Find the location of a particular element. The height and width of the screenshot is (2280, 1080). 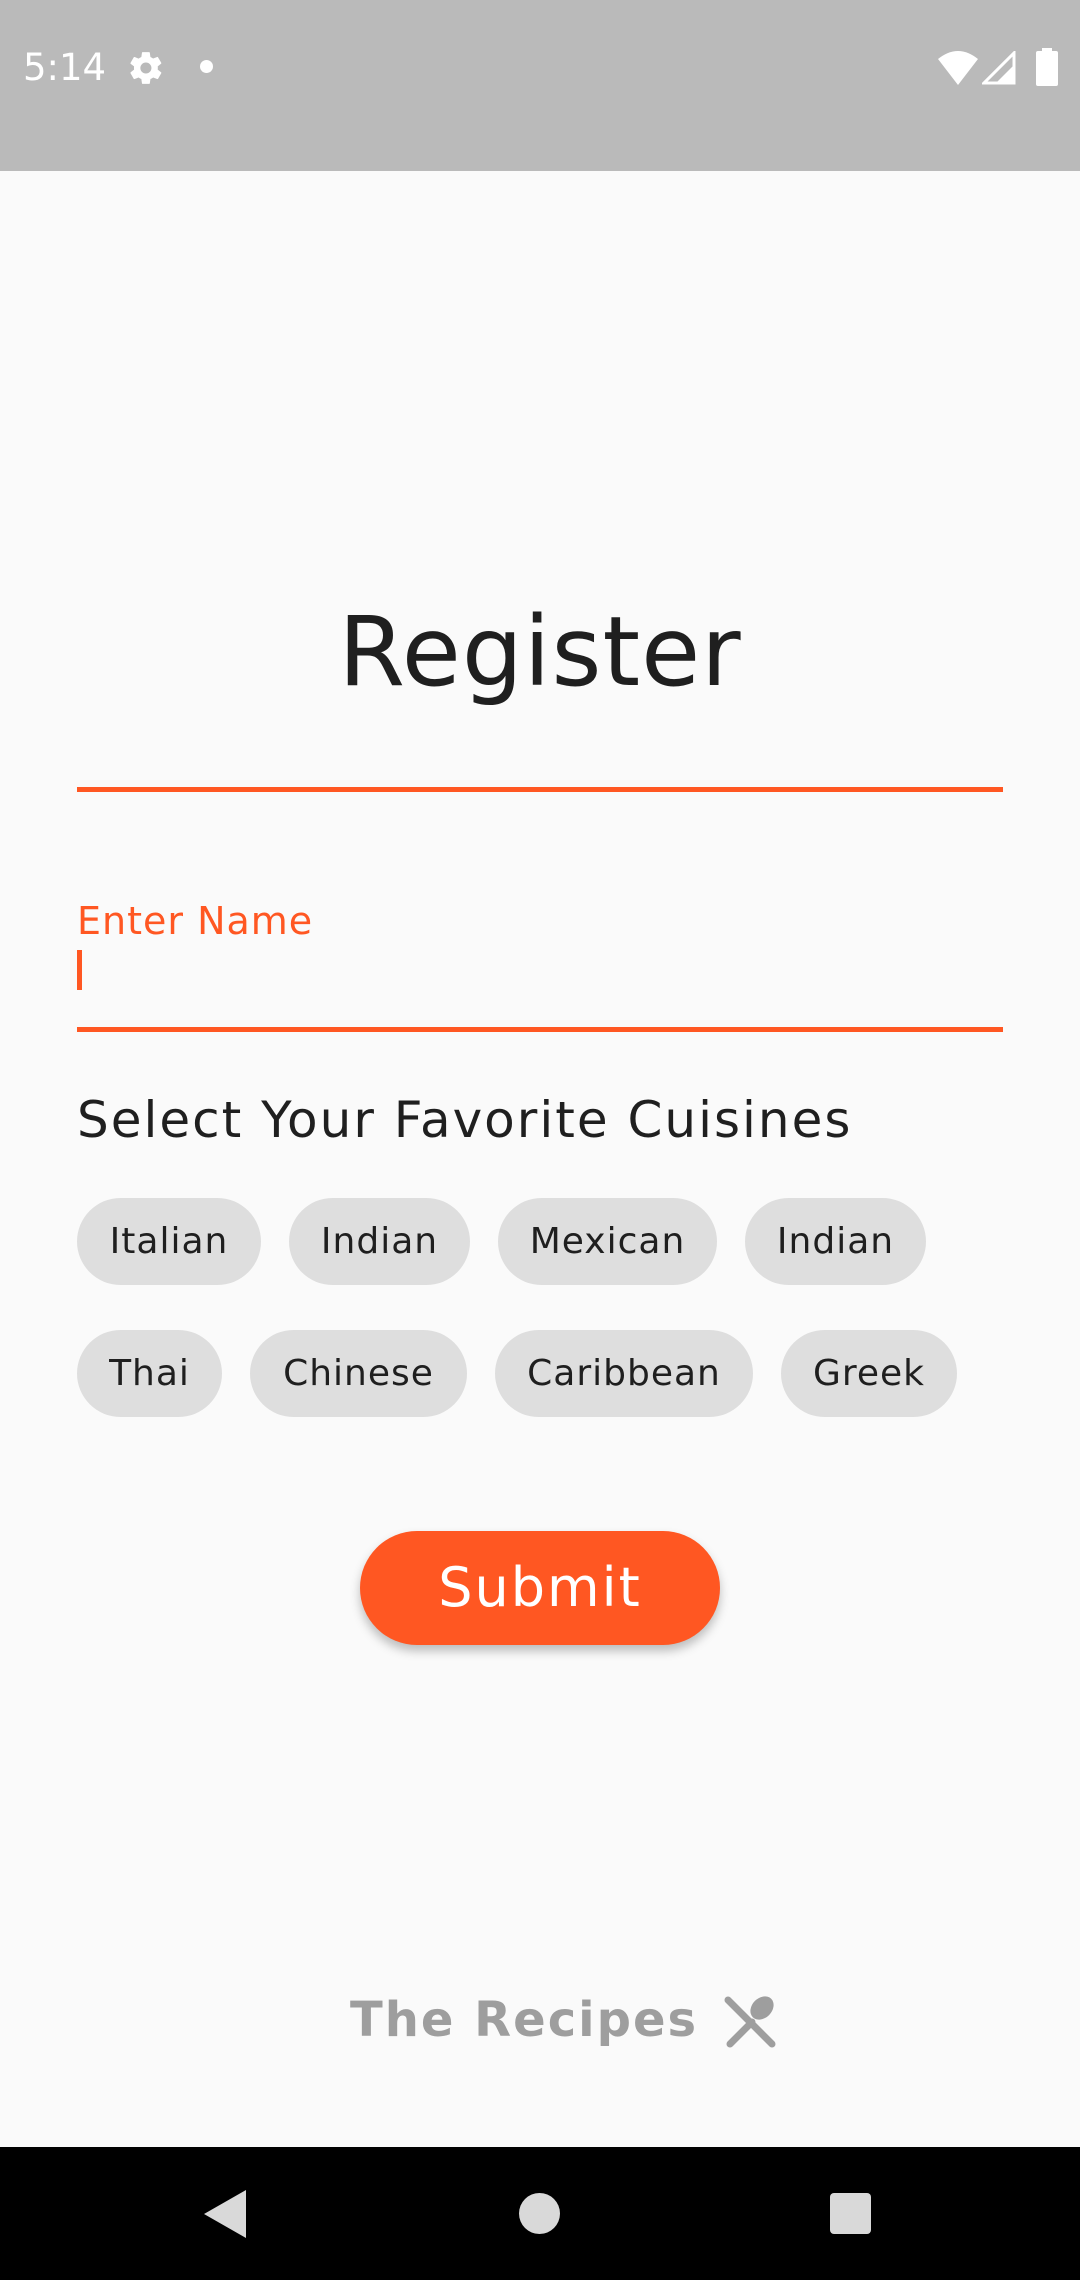

footer-brand: The Recipes is located at coordinates (564, 2020).